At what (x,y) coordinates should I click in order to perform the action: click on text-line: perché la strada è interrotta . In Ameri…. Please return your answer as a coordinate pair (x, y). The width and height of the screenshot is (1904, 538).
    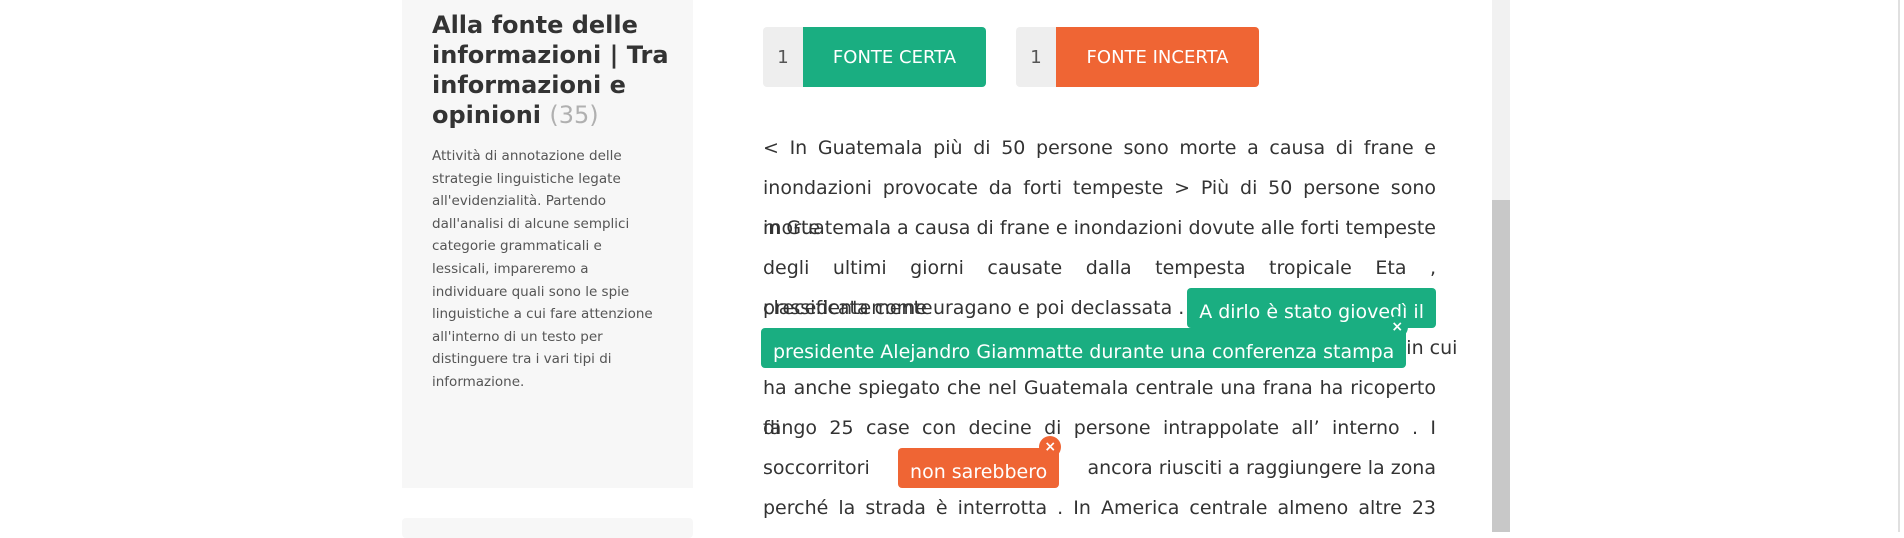
    Looking at the image, I should click on (1099, 508).